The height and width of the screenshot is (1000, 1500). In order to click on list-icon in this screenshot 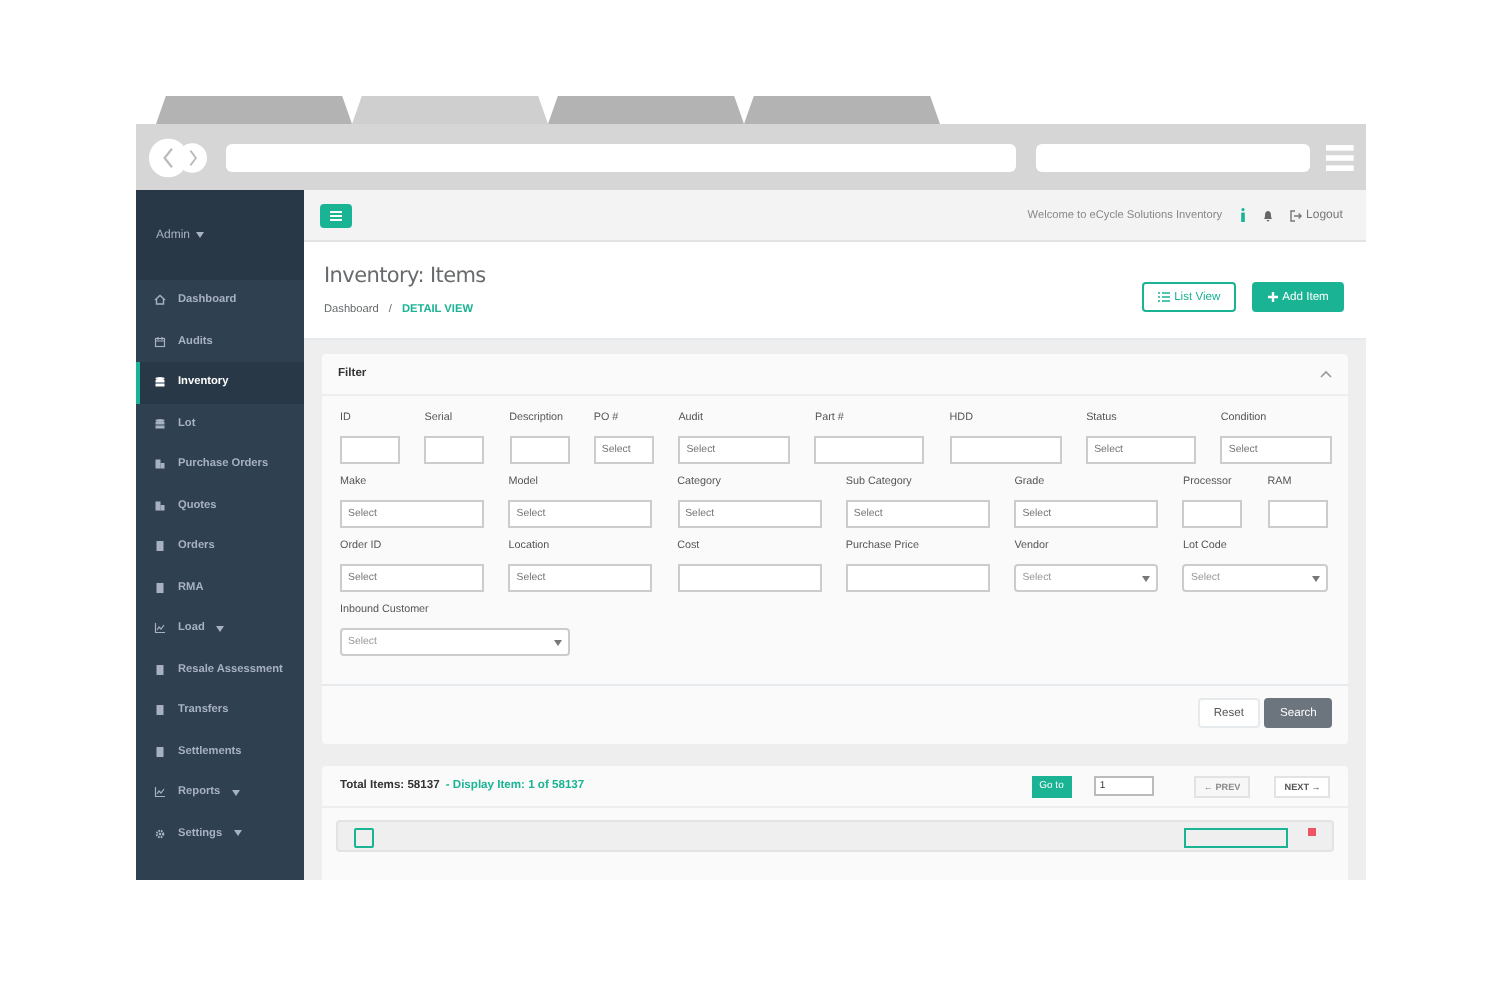, I will do `click(1164, 297)`.